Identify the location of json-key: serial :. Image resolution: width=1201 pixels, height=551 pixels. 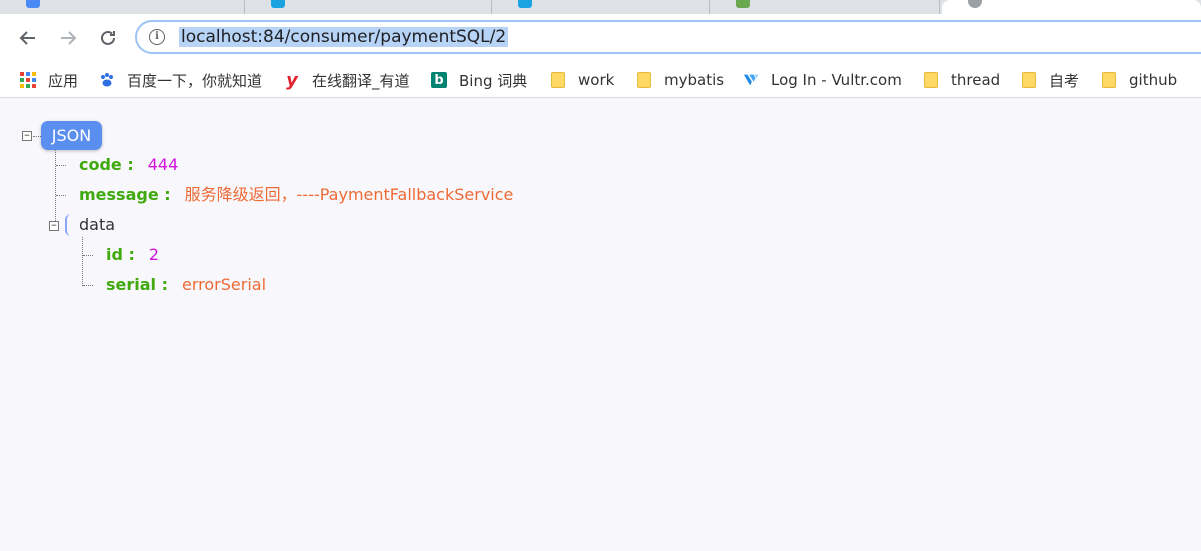
(137, 284).